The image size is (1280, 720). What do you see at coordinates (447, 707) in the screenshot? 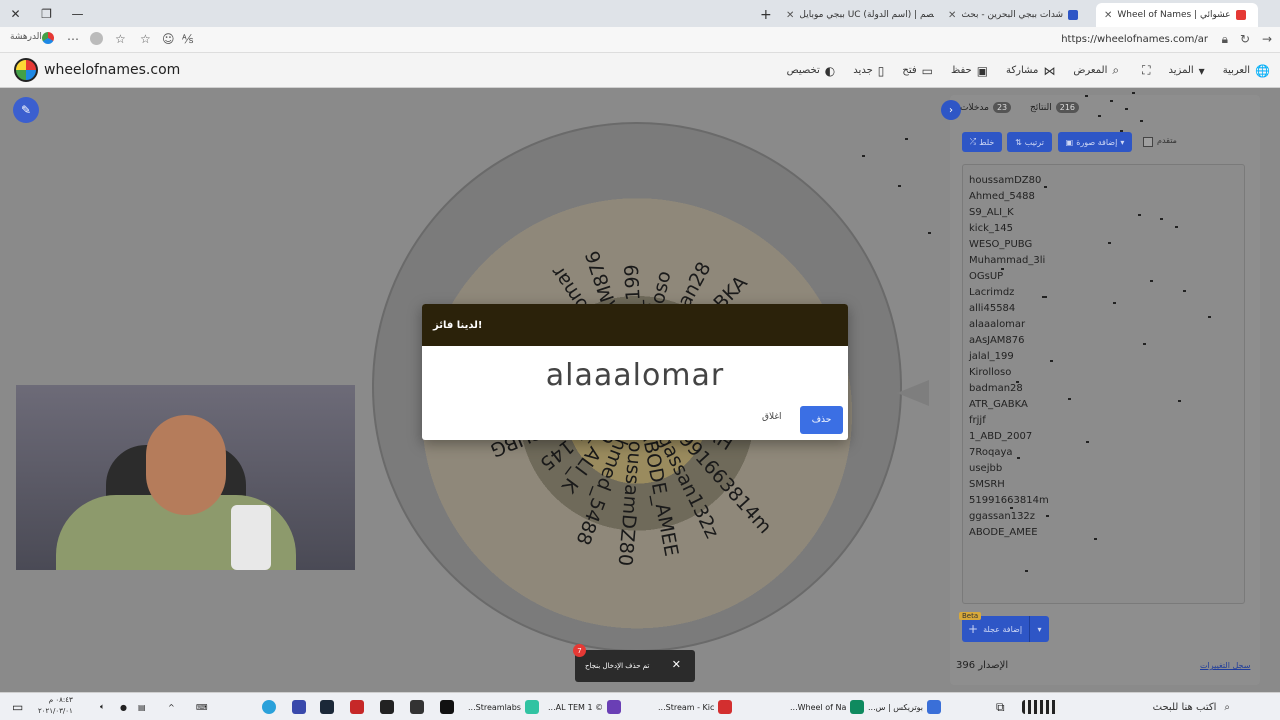
I see `tiktok-icon` at bounding box center [447, 707].